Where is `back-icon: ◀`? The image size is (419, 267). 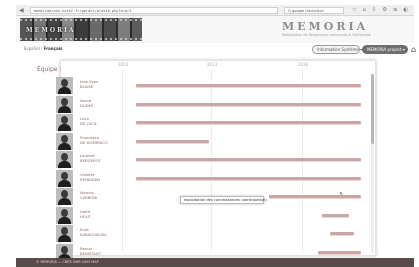 back-icon: ◀ is located at coordinates (23, 10).